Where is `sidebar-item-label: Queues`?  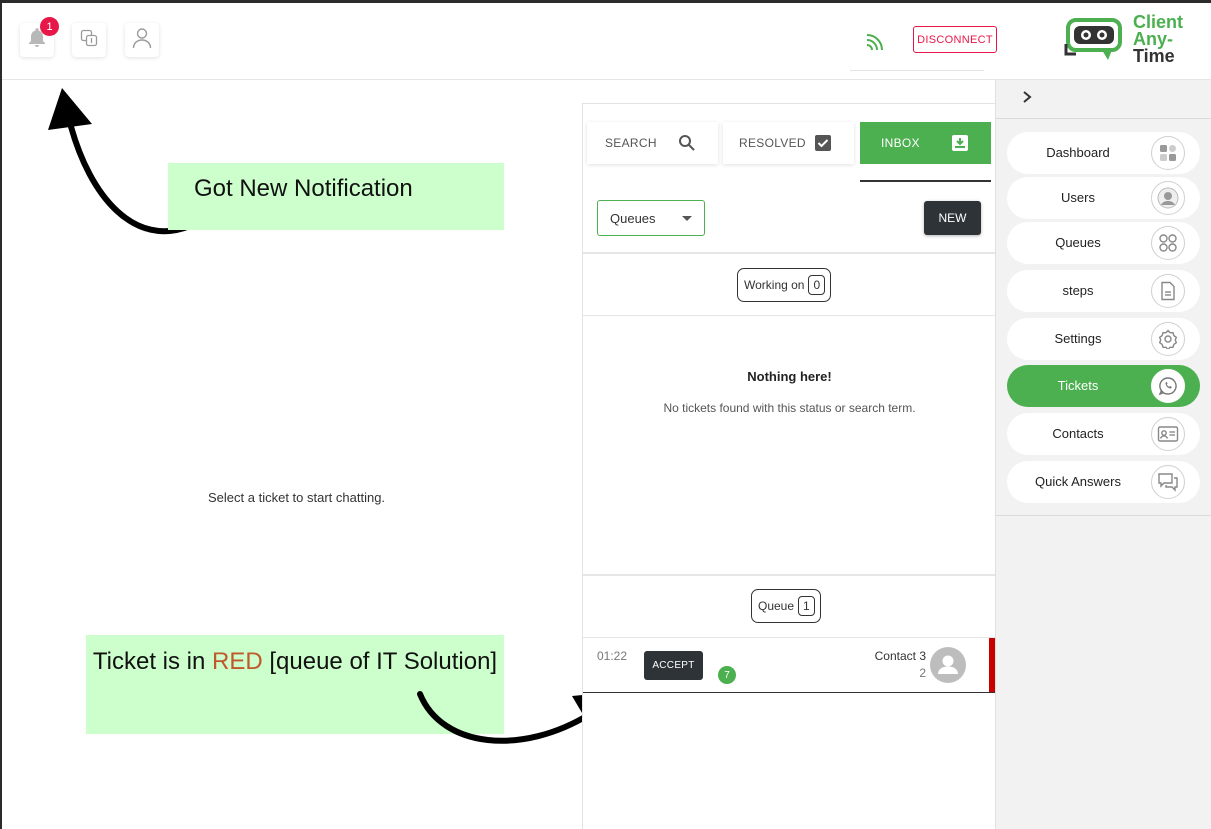 sidebar-item-label: Queues is located at coordinates (1078, 242).